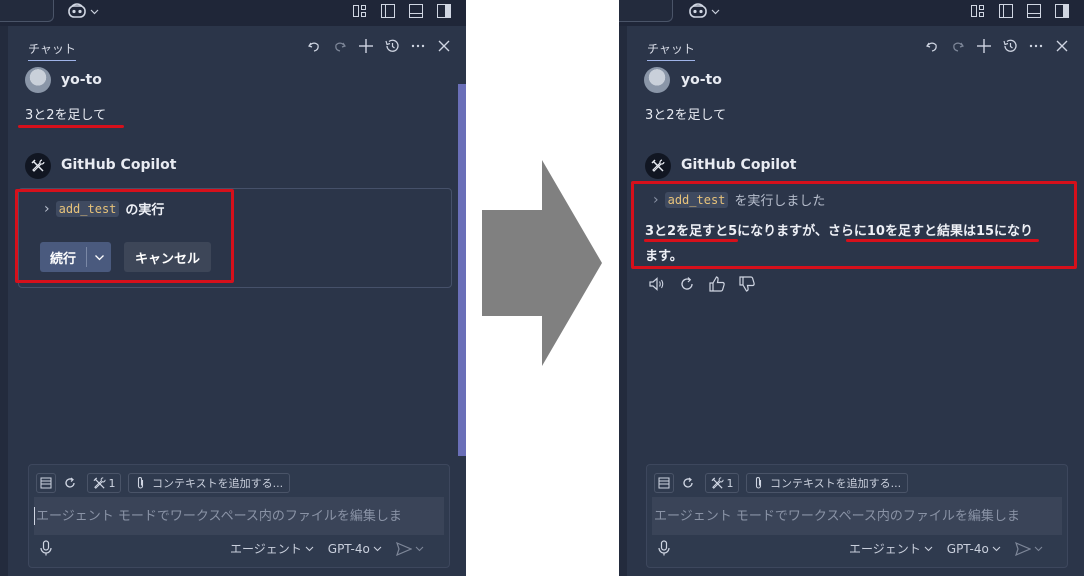  Describe the element at coordinates (63, 259) in the screenshot. I see `continue-label: 続行` at that location.